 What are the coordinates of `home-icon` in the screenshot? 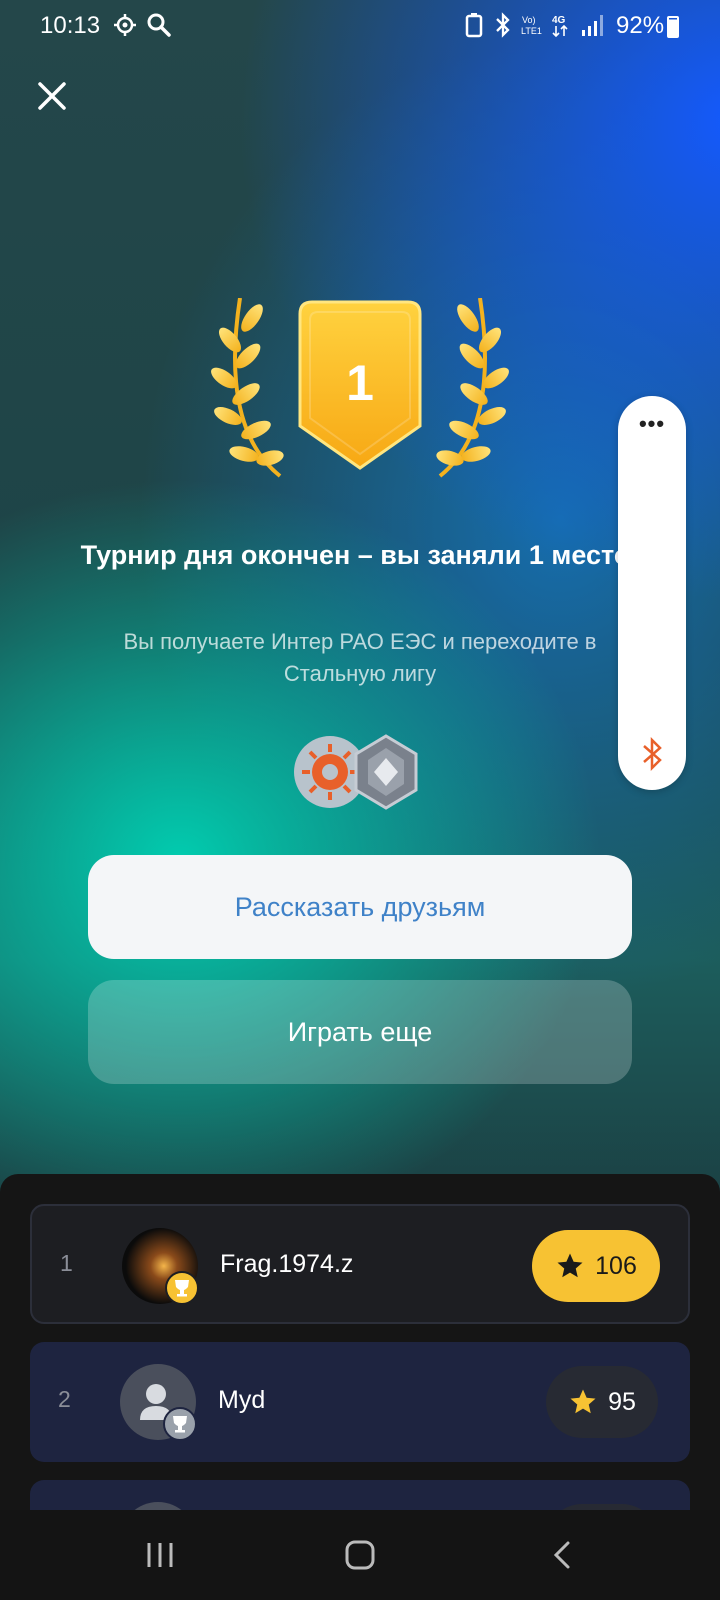 It's located at (360, 1555).